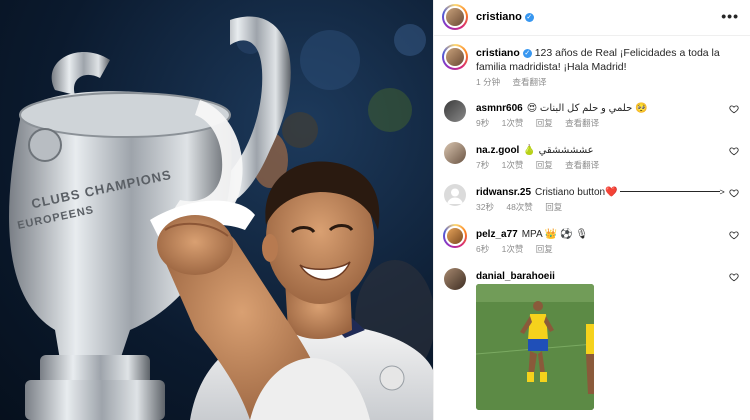  Describe the element at coordinates (669, 191) in the screenshot. I see `arrow-line-icon` at that location.